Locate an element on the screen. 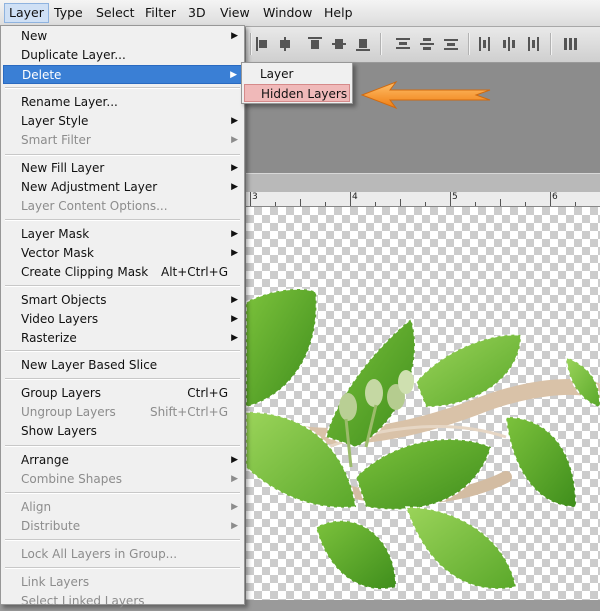  menu-item-select-linked-layers: Select Linked Layers is located at coordinates (122, 601).